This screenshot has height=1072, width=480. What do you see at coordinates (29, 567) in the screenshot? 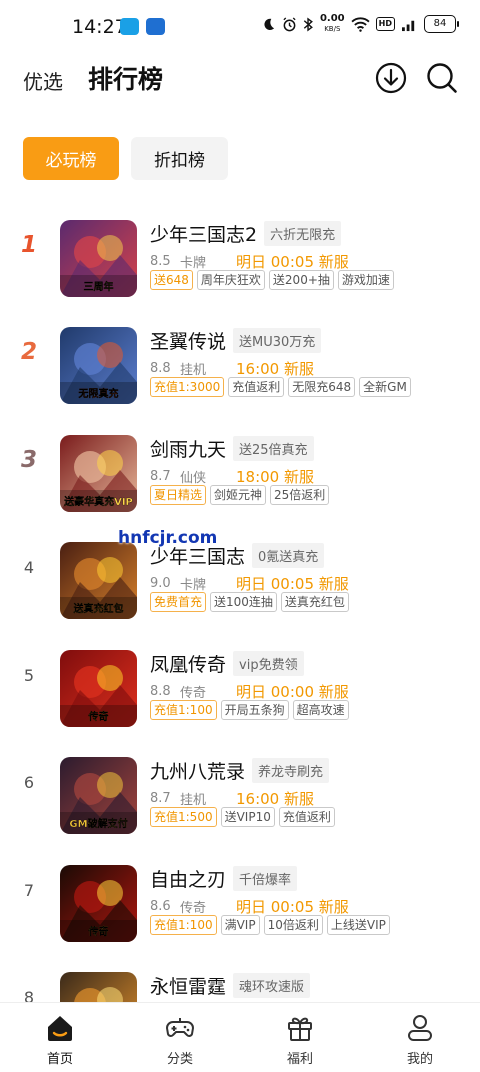
I see `rank-number: 4` at bounding box center [29, 567].